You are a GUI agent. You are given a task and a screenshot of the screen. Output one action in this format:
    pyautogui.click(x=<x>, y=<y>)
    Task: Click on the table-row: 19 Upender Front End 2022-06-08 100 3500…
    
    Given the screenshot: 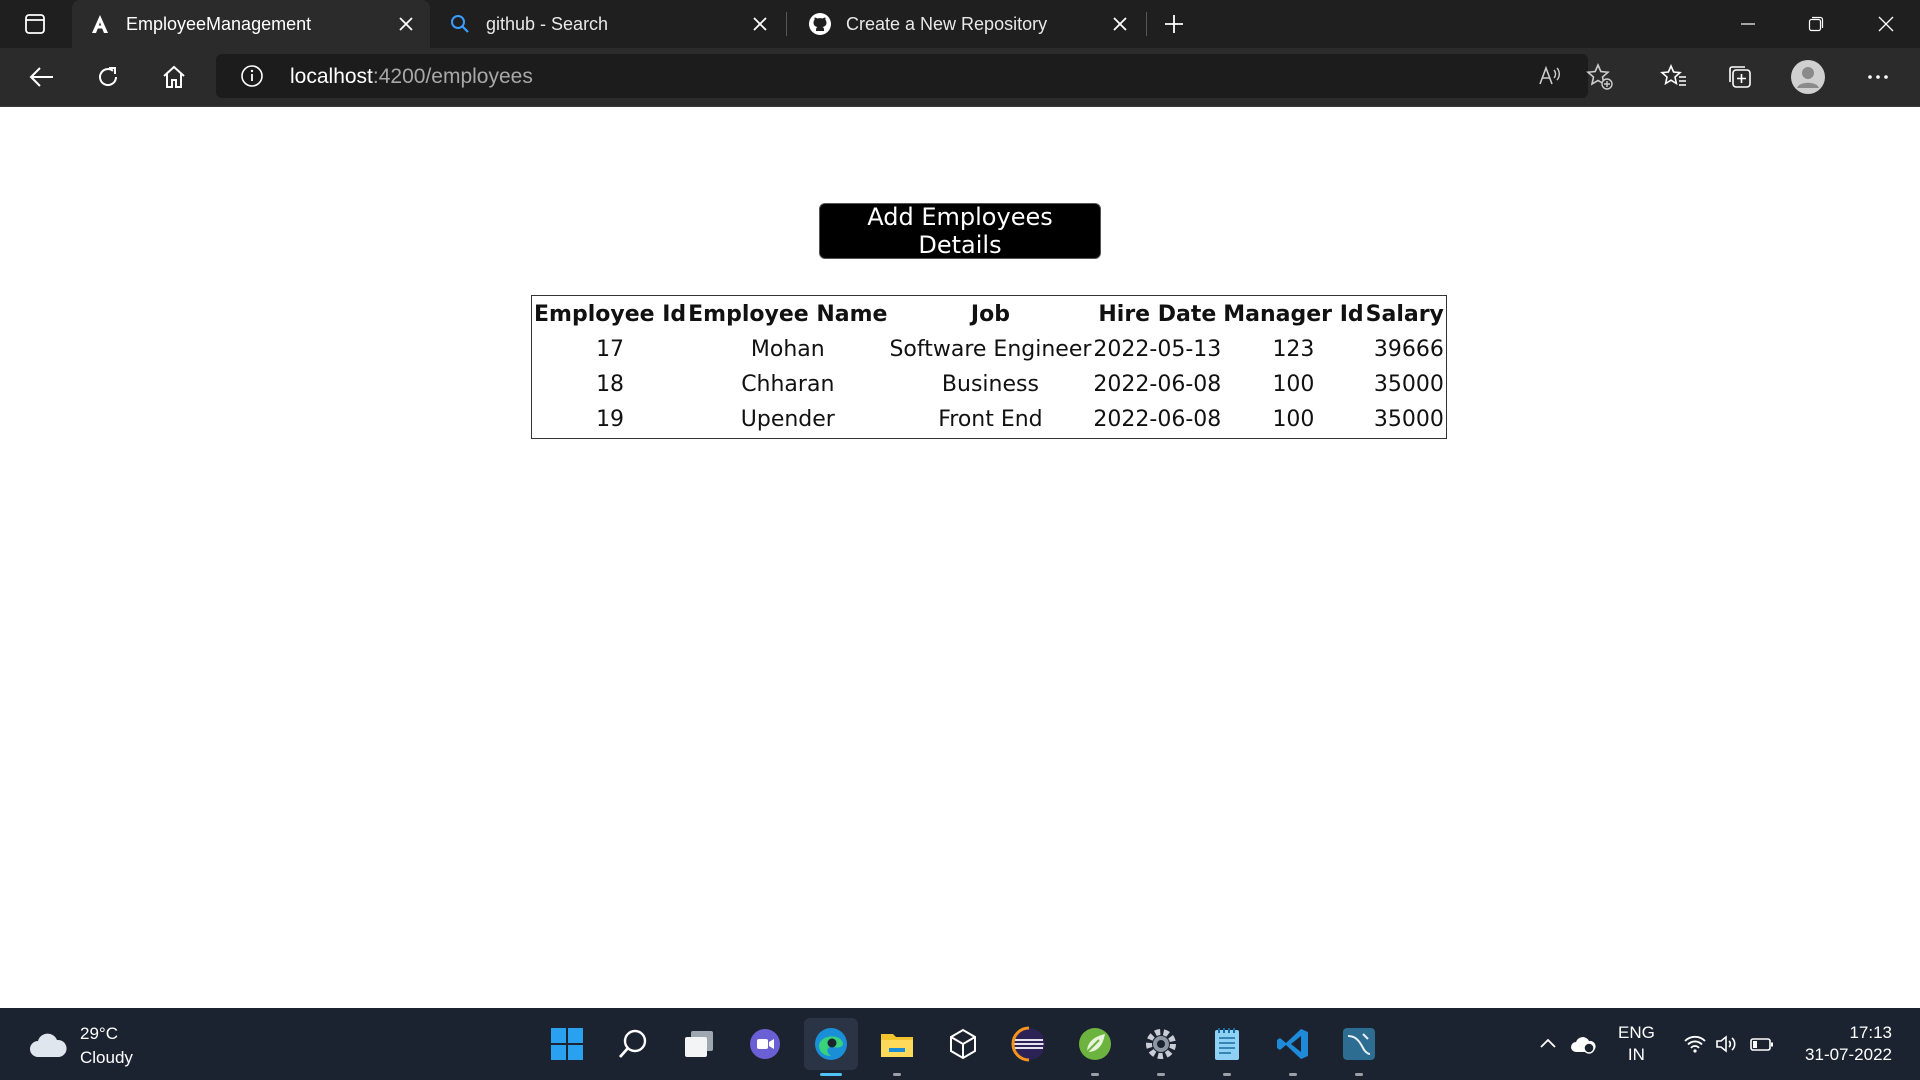 What is the action you would take?
    pyautogui.click(x=989, y=419)
    